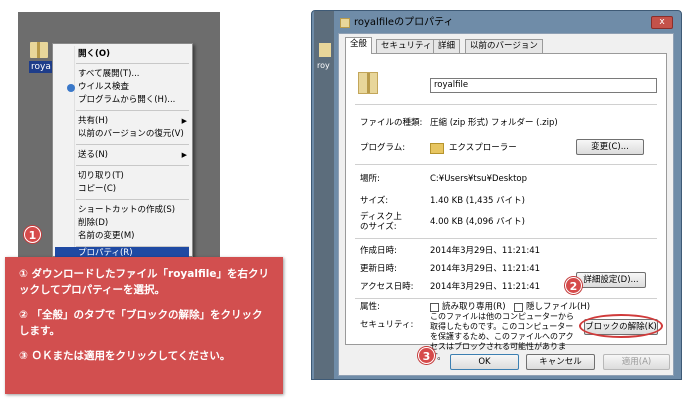 This screenshot has height=400, width=700. What do you see at coordinates (504, 46) in the screenshot?
I see `tab-previous-versions: 以前のバージョン` at bounding box center [504, 46].